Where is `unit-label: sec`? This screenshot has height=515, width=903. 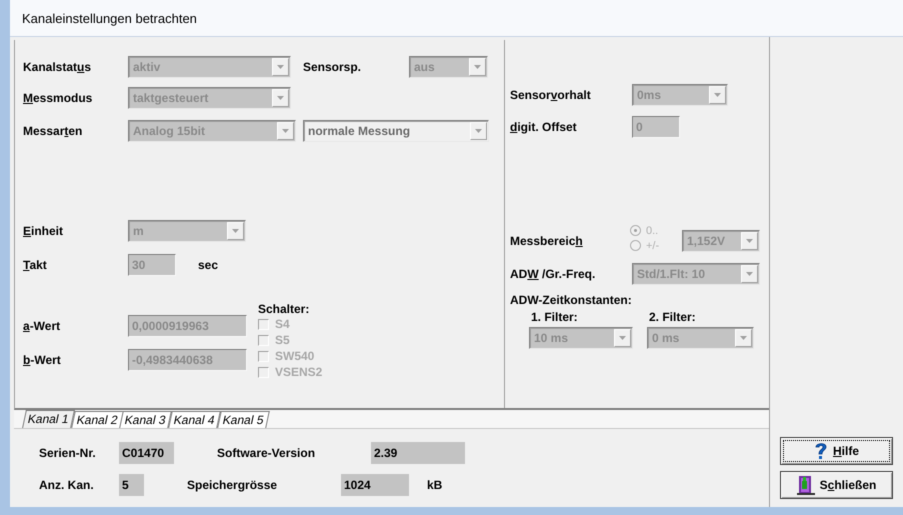
unit-label: sec is located at coordinates (208, 265).